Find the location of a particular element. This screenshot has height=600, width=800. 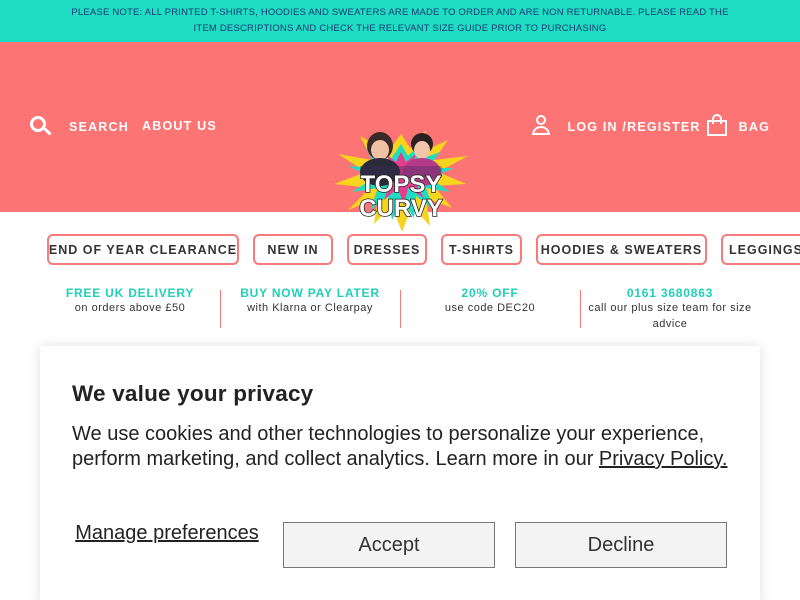

category-t-shirts: T-SHIRTS is located at coordinates (481, 249).